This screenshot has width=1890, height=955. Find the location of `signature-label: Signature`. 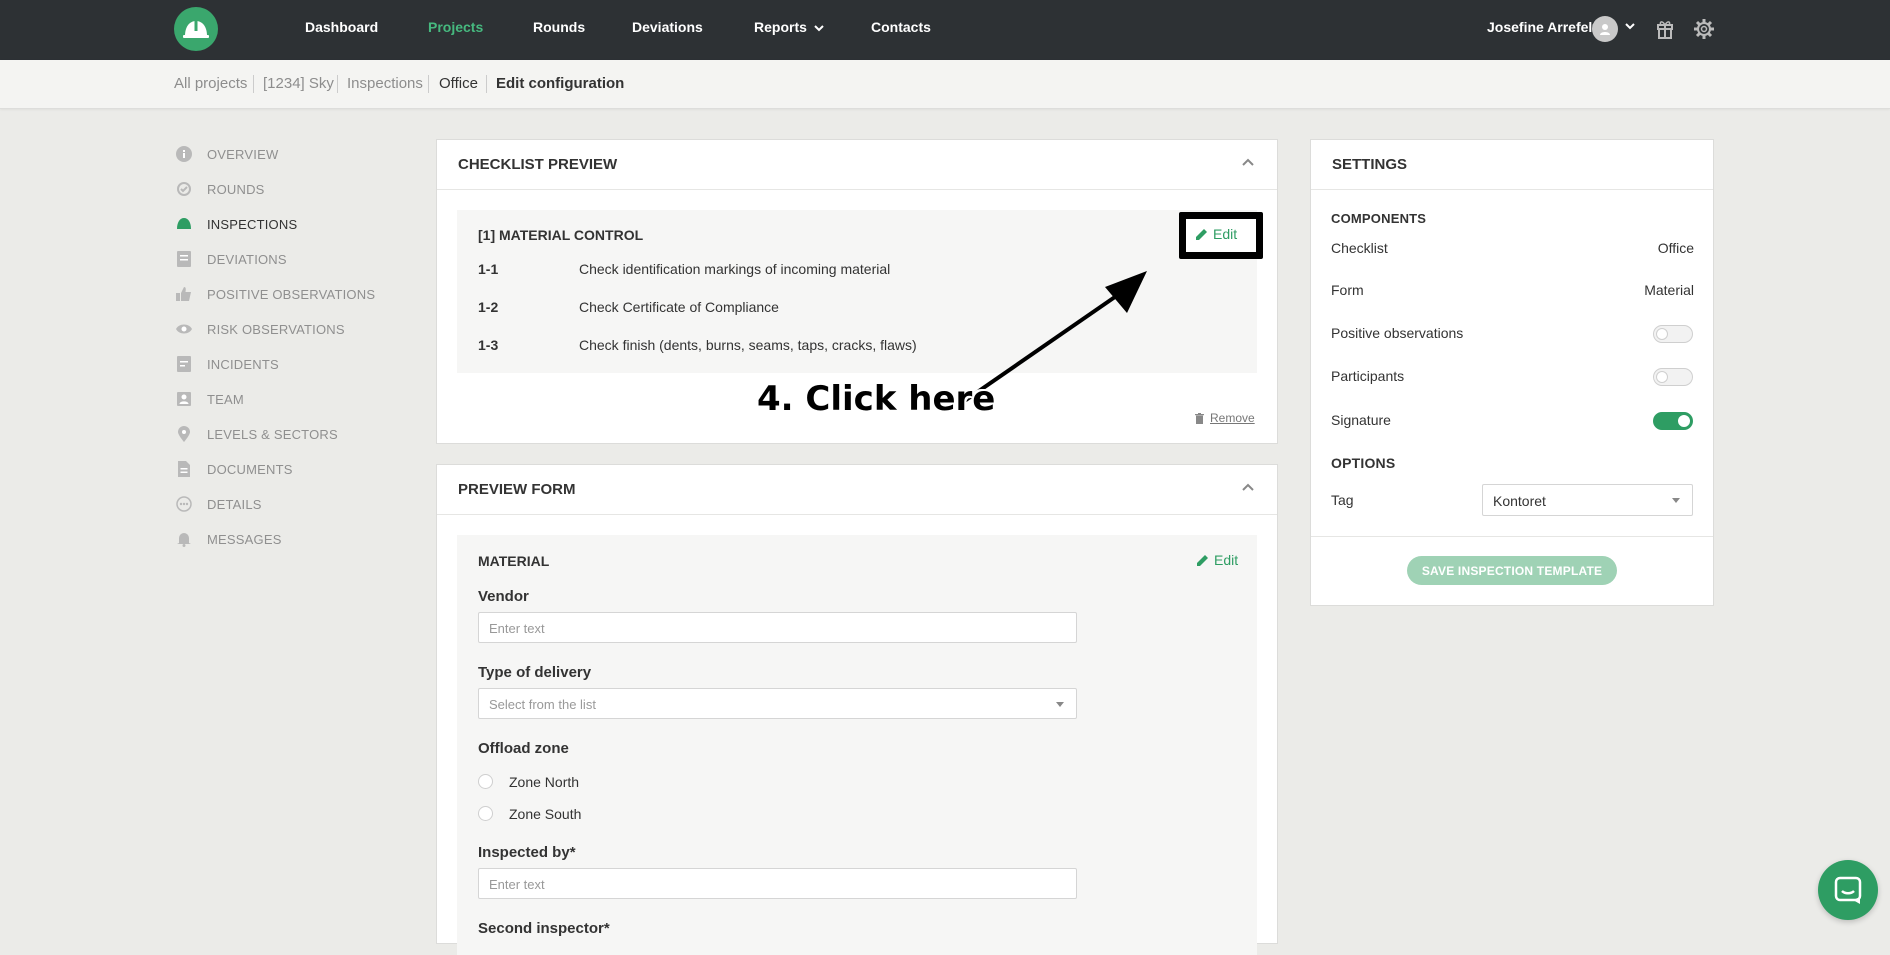

signature-label: Signature is located at coordinates (1361, 420).